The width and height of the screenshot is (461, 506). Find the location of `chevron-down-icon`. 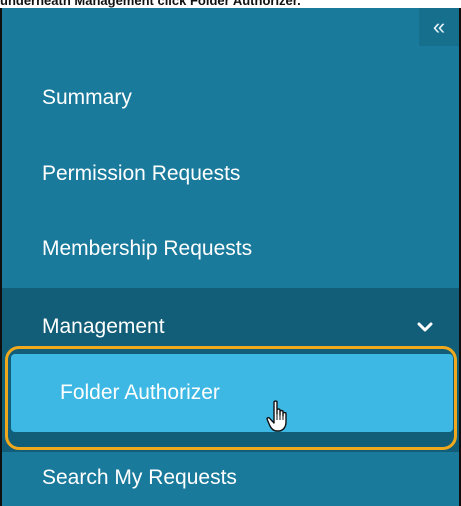

chevron-down-icon is located at coordinates (425, 327).